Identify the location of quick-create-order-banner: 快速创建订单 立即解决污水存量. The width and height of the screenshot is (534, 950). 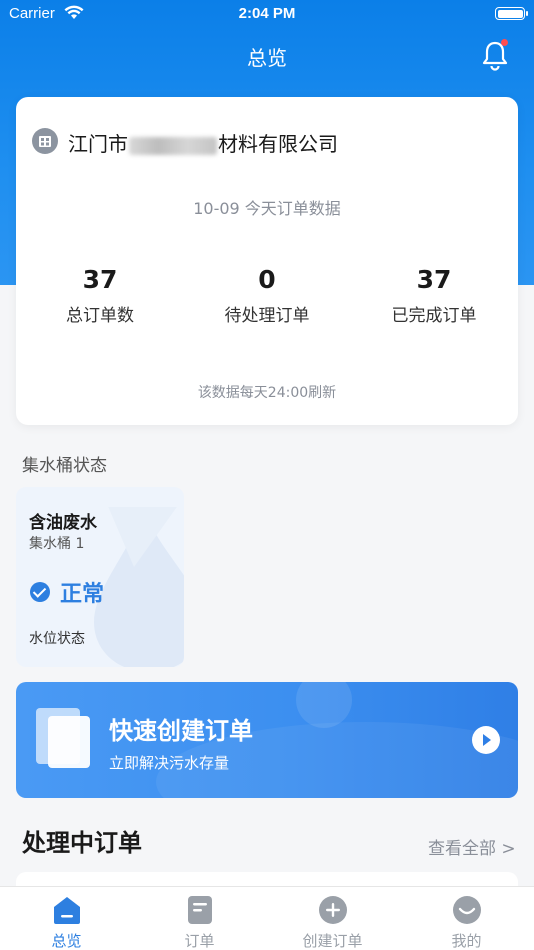
(267, 740).